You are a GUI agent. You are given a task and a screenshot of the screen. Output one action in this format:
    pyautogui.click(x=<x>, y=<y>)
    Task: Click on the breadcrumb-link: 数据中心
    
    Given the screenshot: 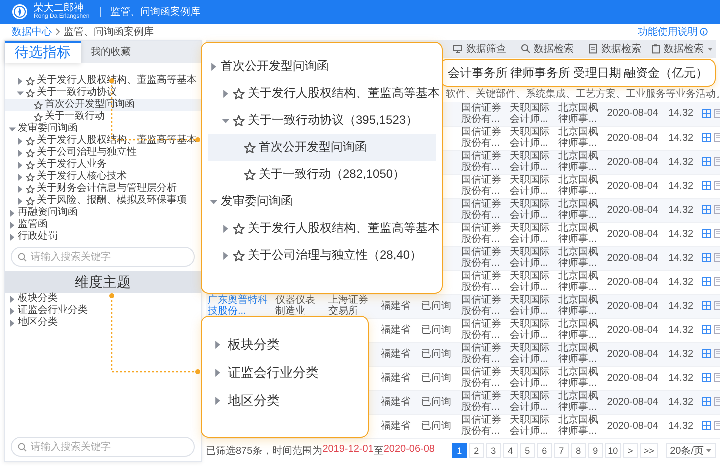 What is the action you would take?
    pyautogui.click(x=32, y=32)
    